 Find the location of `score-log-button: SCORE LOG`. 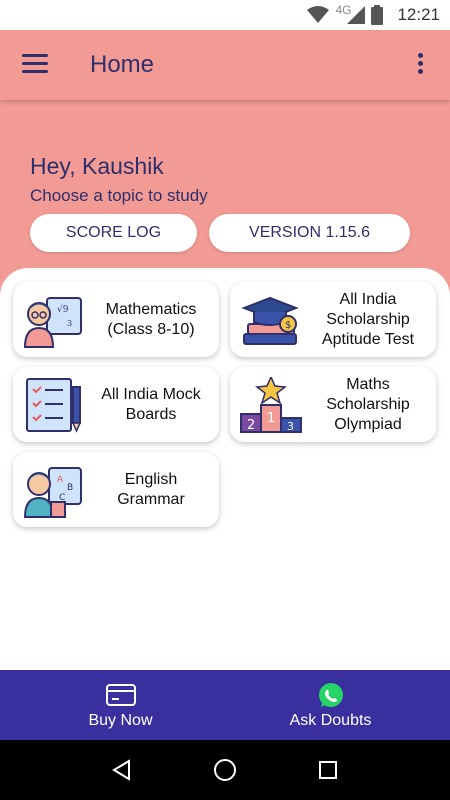

score-log-button: SCORE LOG is located at coordinates (113, 233).